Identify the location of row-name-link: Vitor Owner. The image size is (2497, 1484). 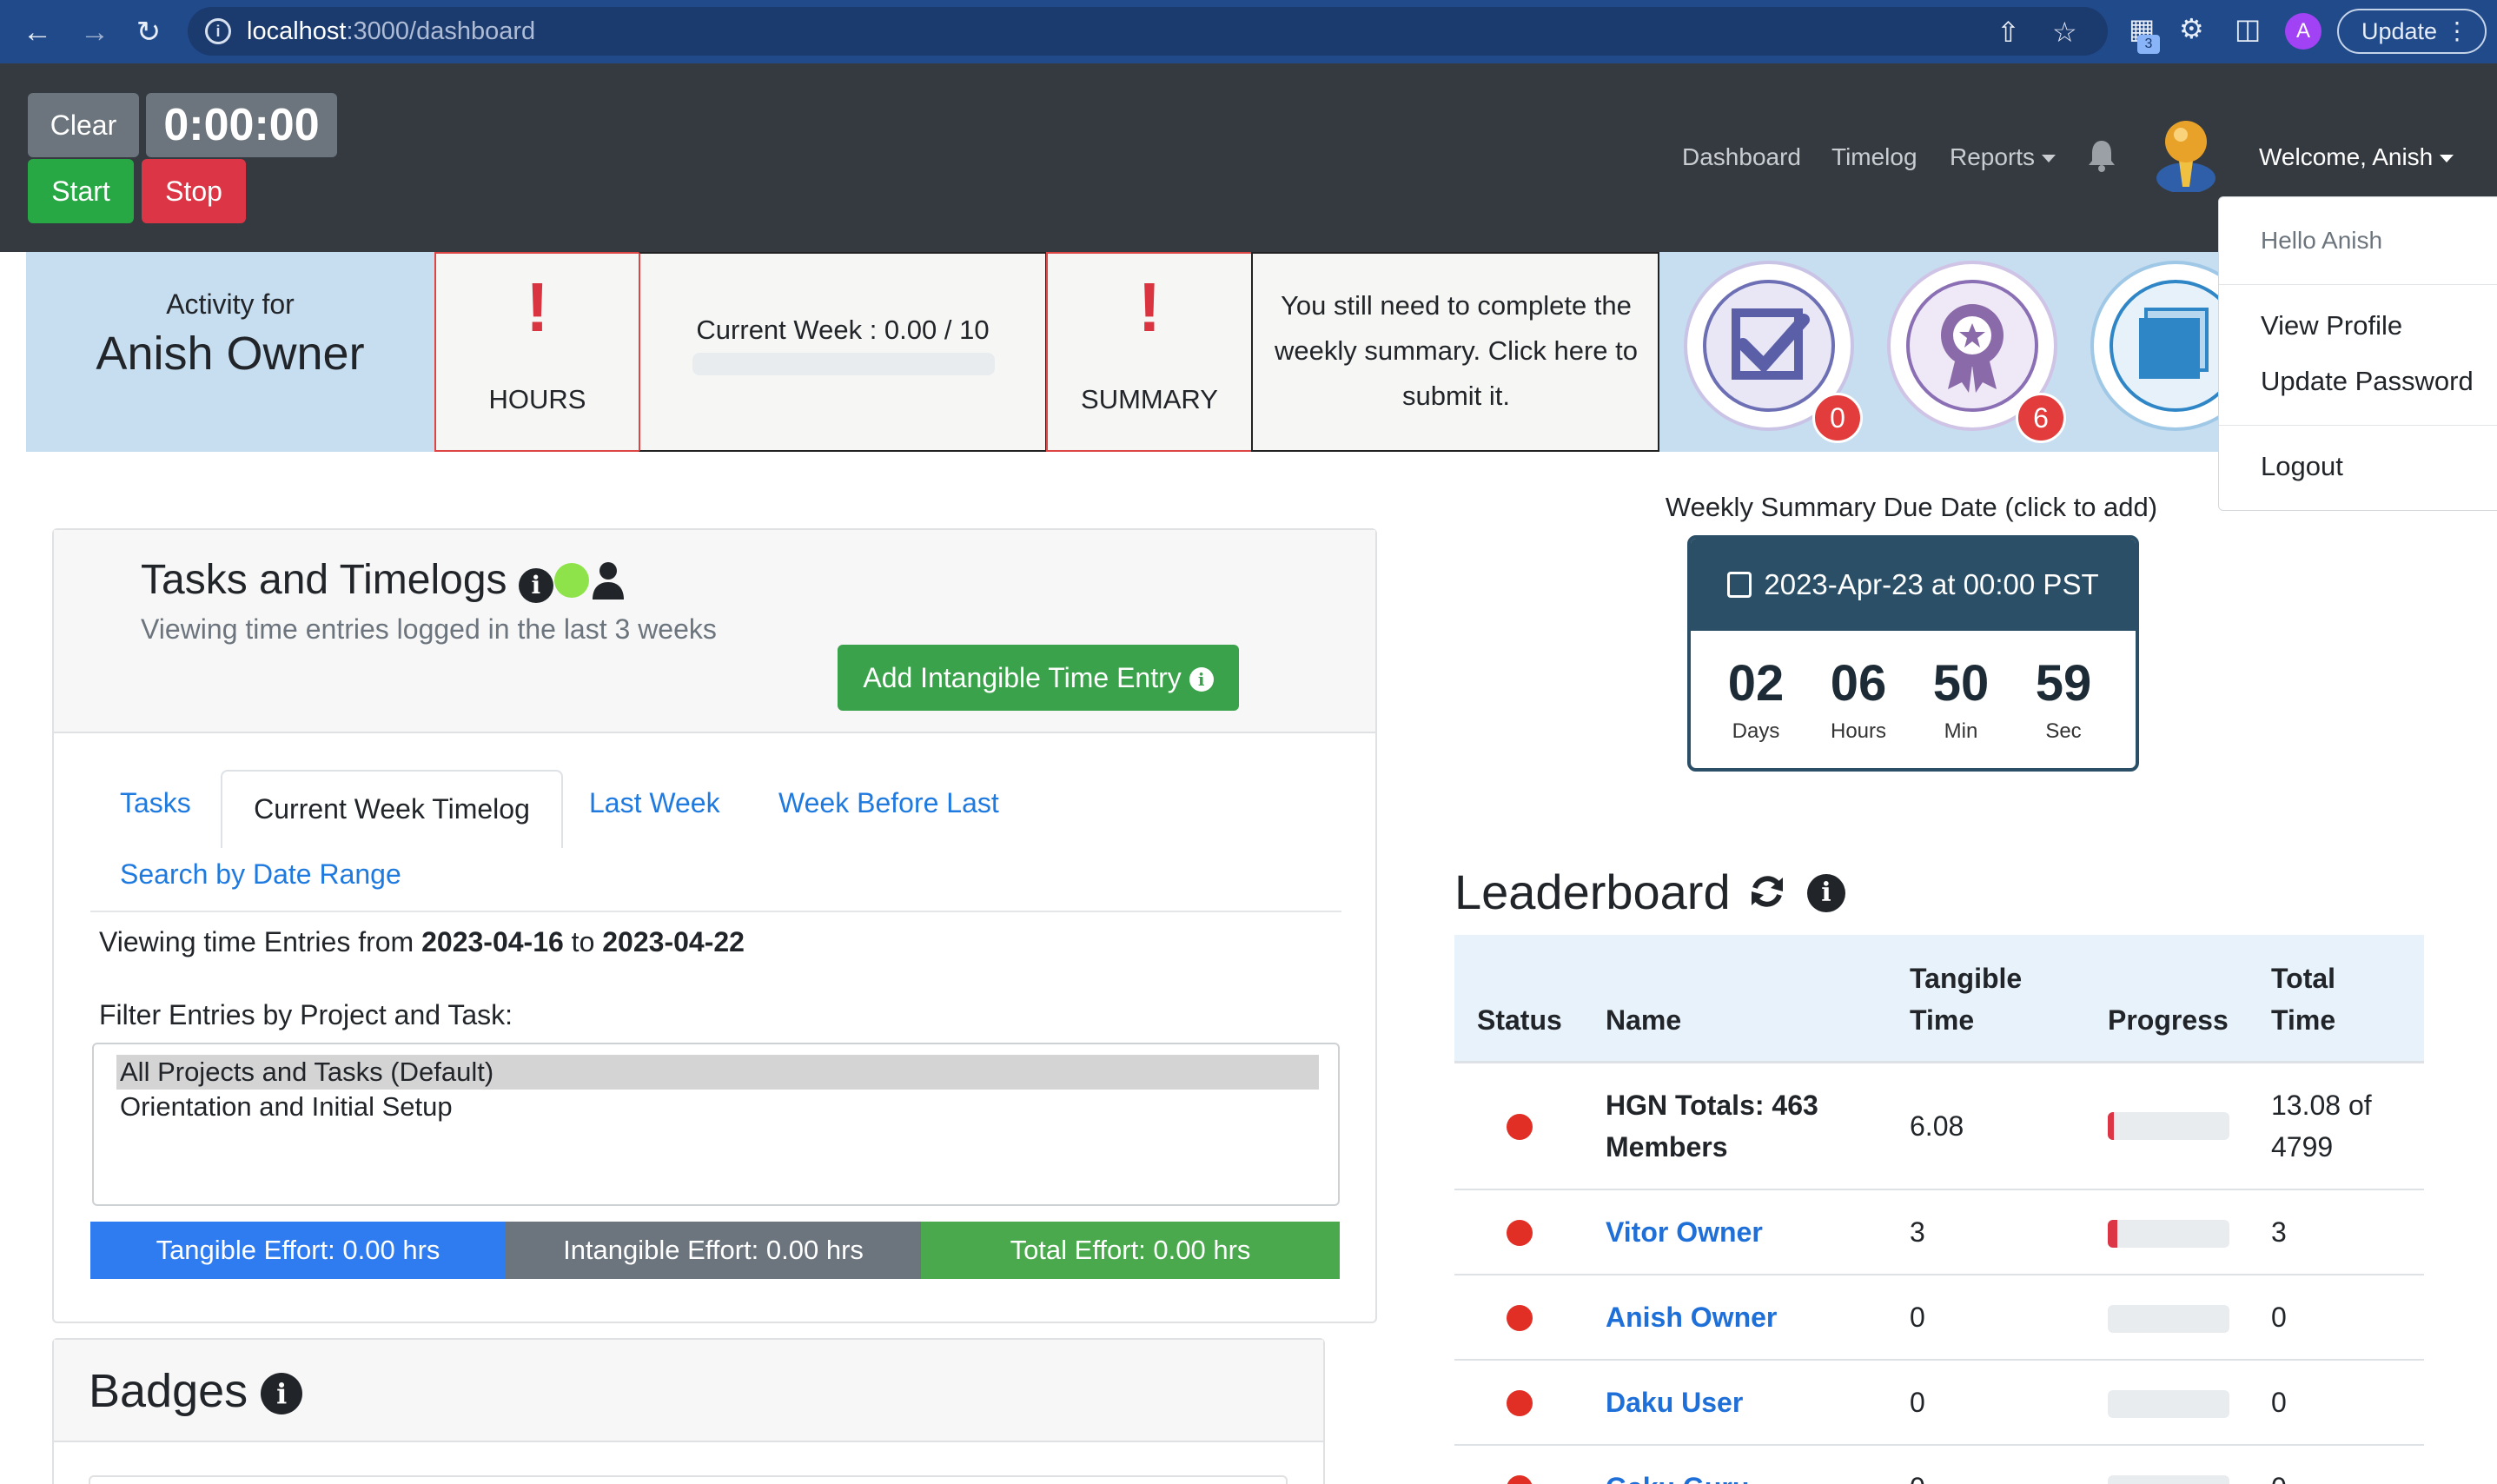
(1684, 1232).